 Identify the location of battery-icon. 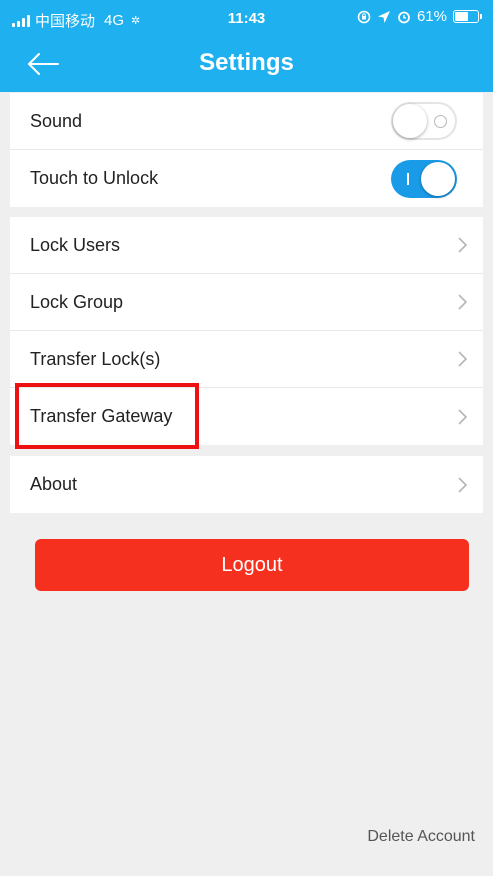
(467, 16).